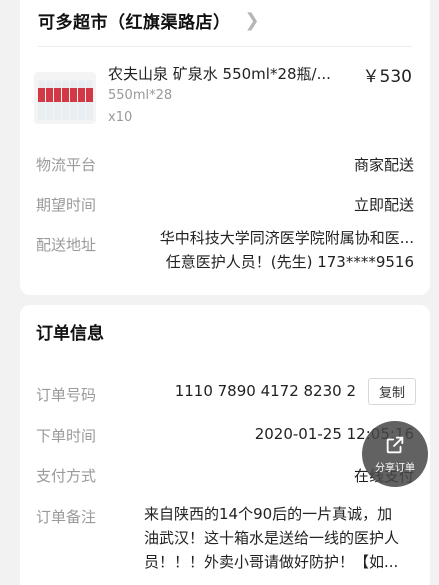  What do you see at coordinates (65, 98) in the screenshot?
I see `product-image` at bounding box center [65, 98].